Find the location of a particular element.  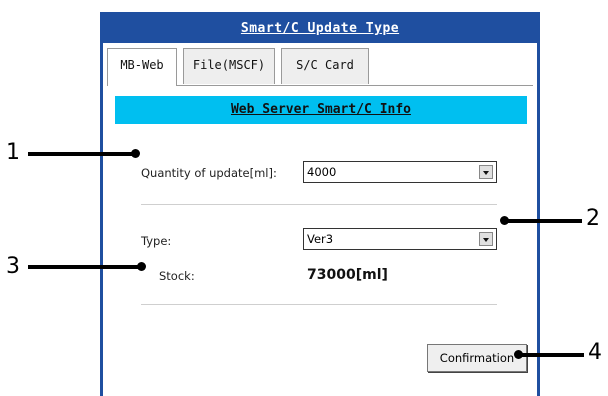

quantity-value: 4000 is located at coordinates (322, 172).